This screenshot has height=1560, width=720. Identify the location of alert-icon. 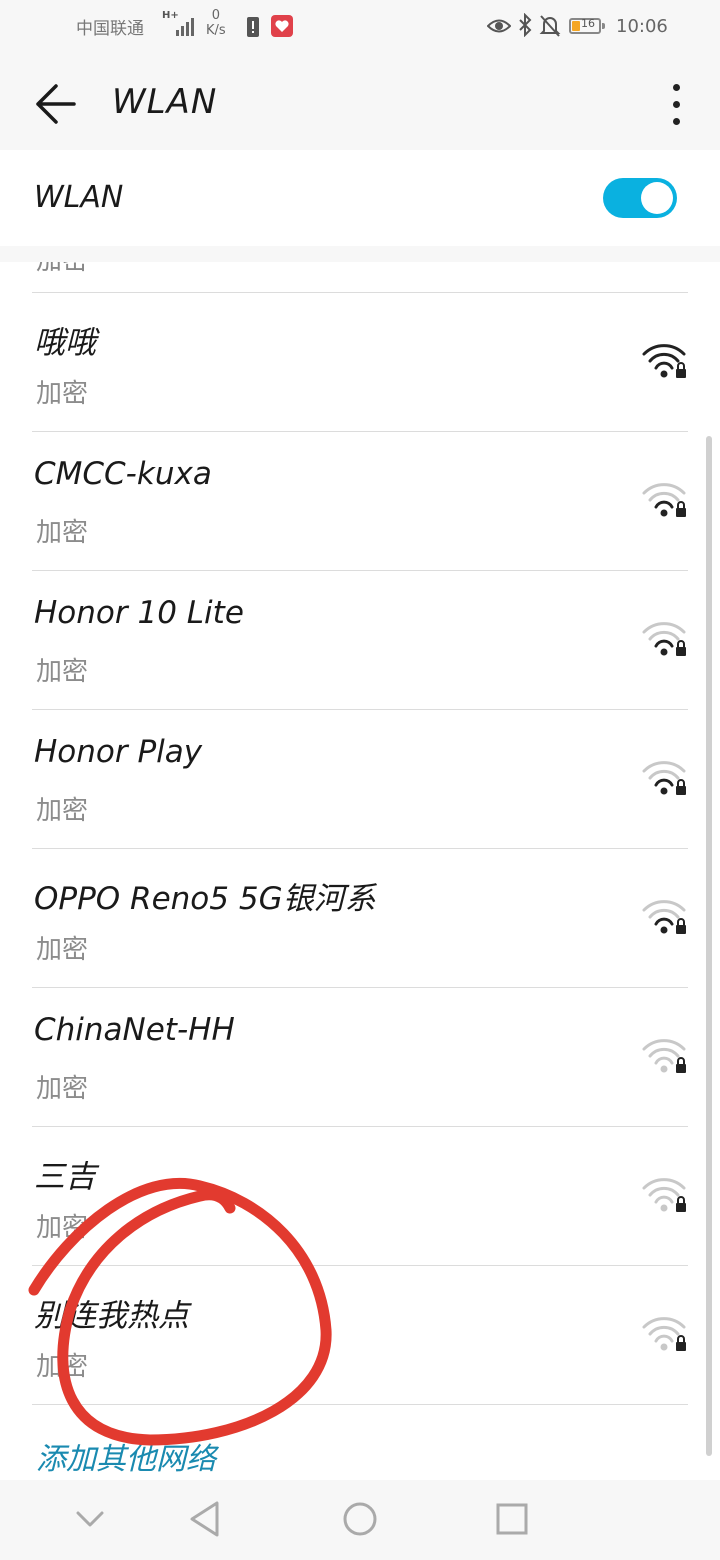
(253, 27).